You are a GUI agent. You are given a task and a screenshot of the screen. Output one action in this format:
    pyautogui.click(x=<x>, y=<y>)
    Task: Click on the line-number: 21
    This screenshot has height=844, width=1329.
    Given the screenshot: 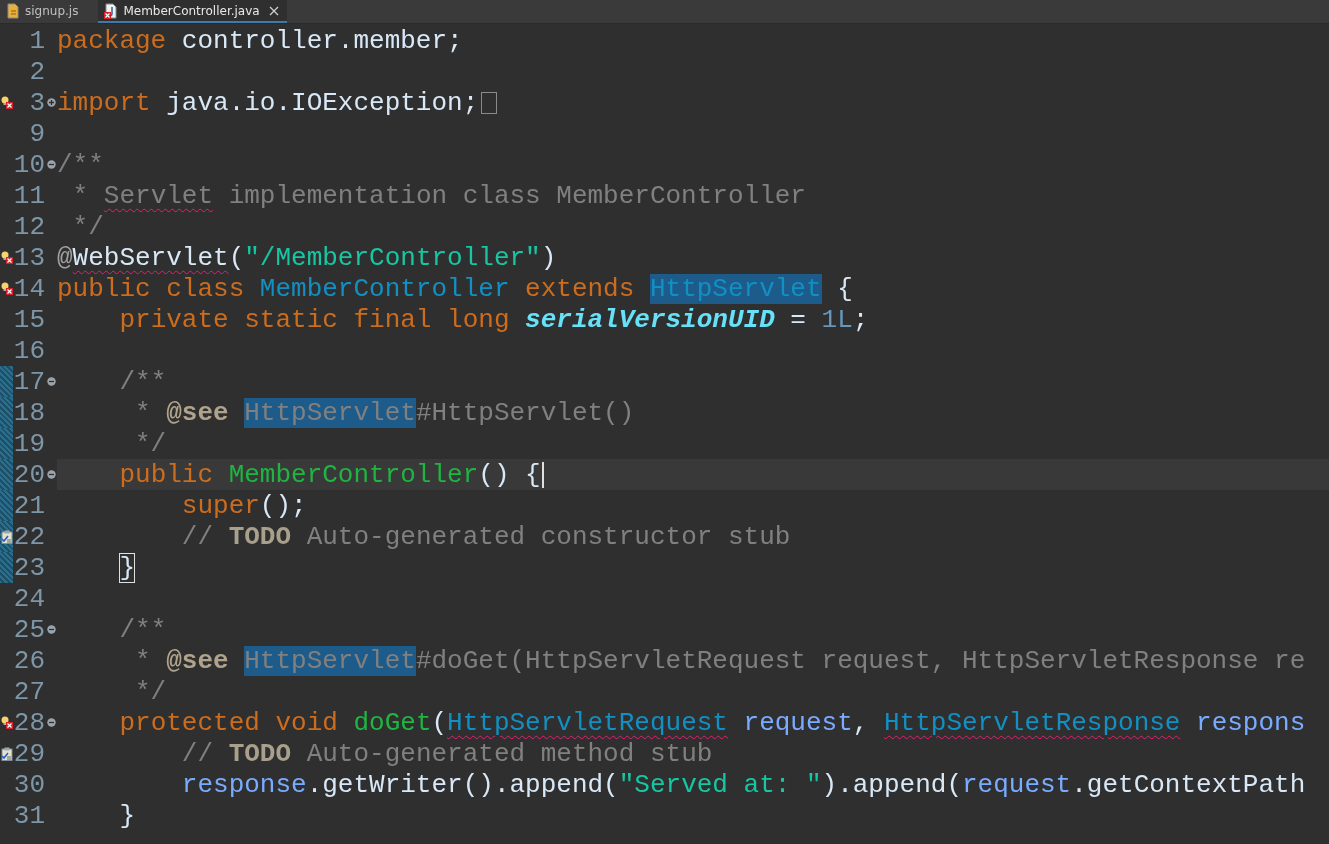 What is the action you would take?
    pyautogui.click(x=29, y=505)
    